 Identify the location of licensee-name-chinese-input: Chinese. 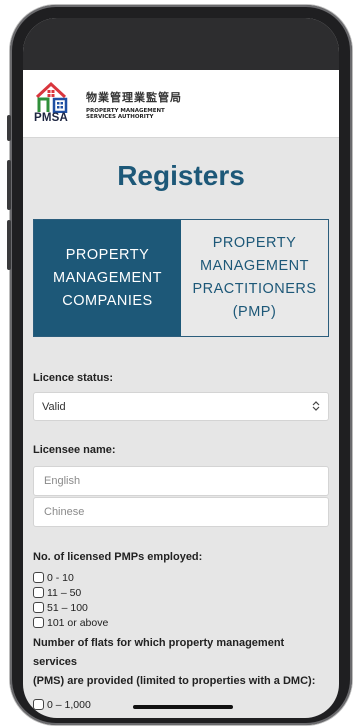
(181, 512).